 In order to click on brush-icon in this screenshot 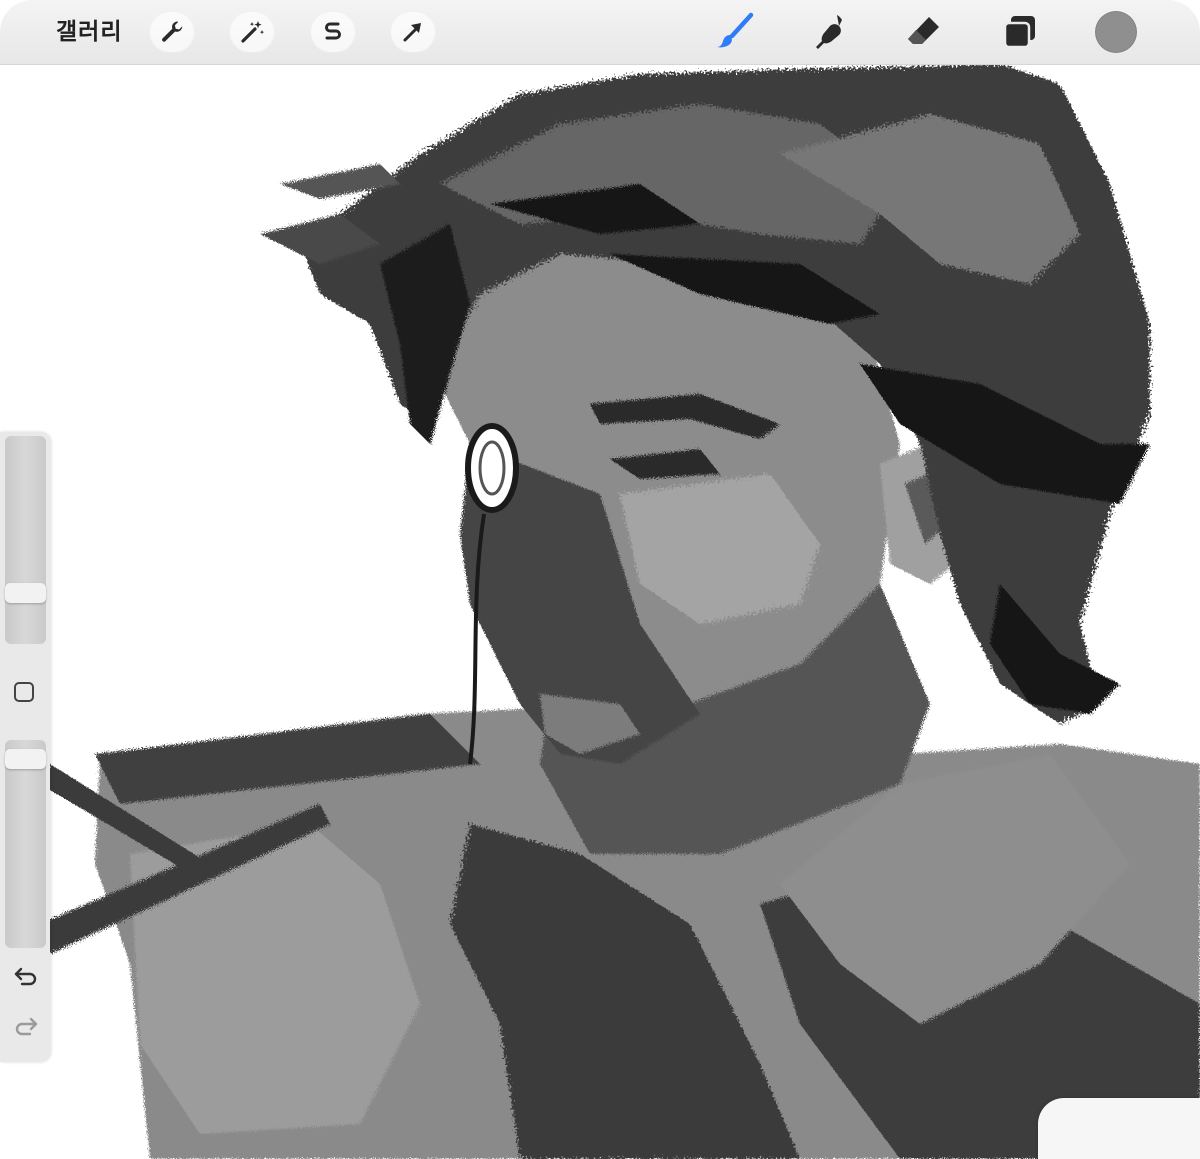, I will do `click(735, 32)`.